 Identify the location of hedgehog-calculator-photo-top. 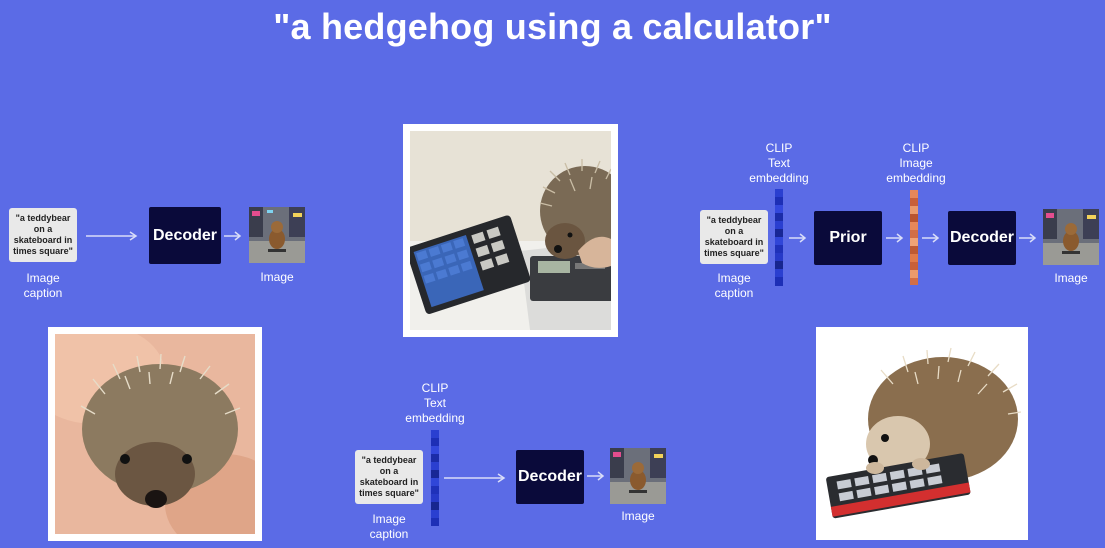
(510, 230).